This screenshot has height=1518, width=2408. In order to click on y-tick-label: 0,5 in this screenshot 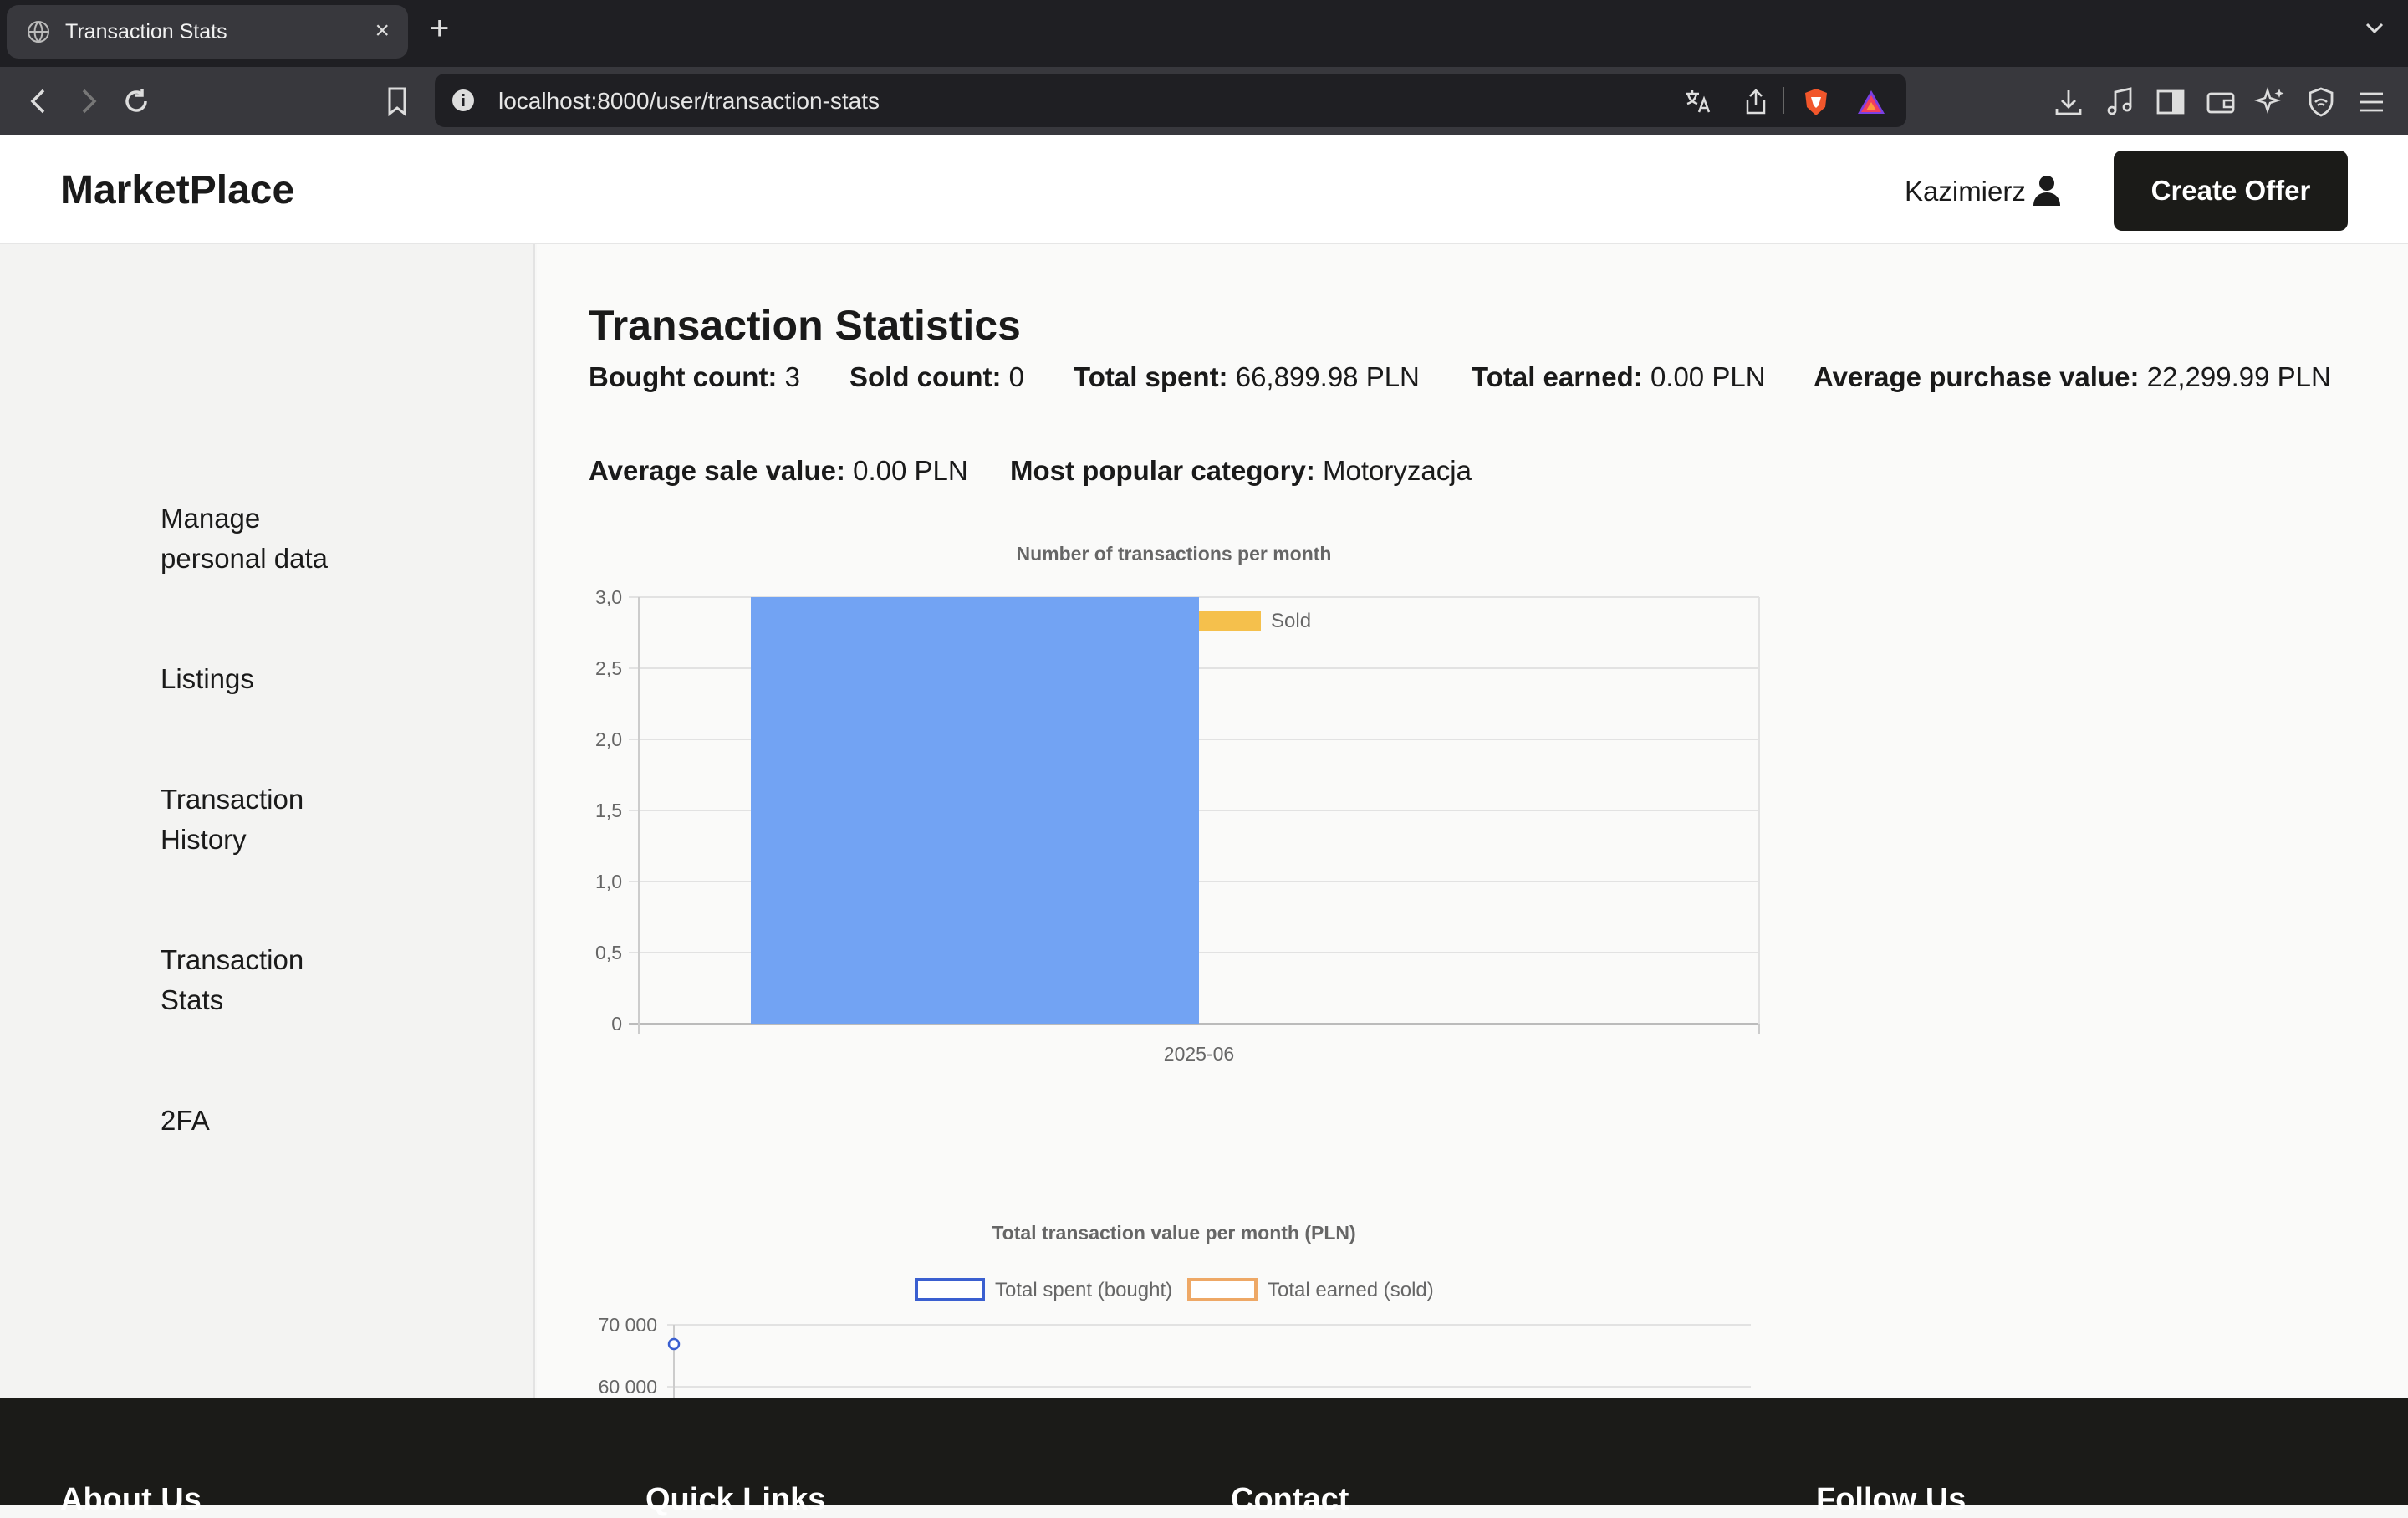, I will do `click(609, 952)`.